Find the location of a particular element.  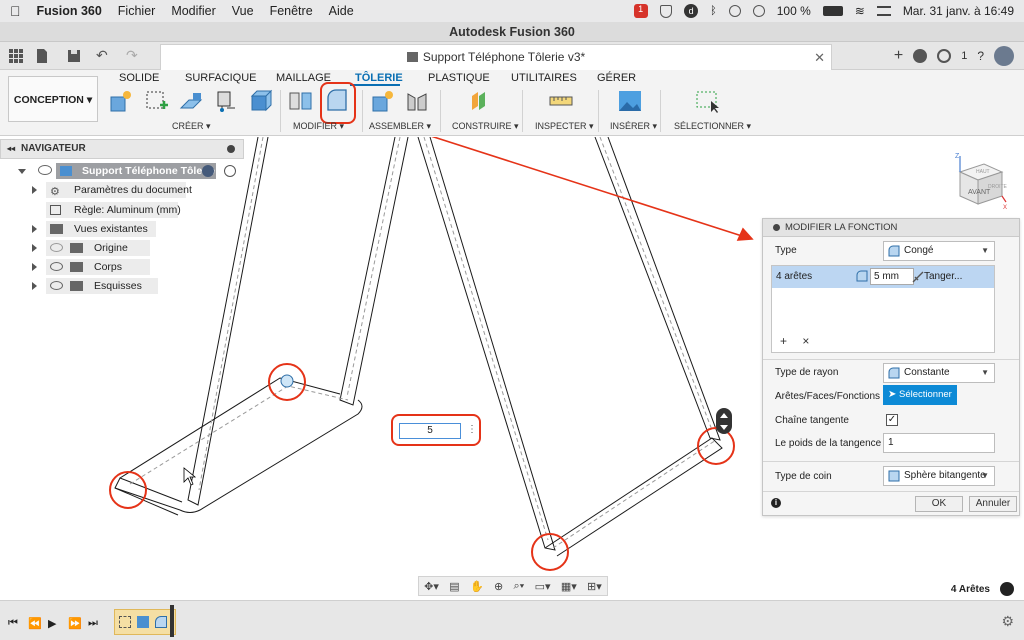

menu-aide: Aide is located at coordinates (341, 11).